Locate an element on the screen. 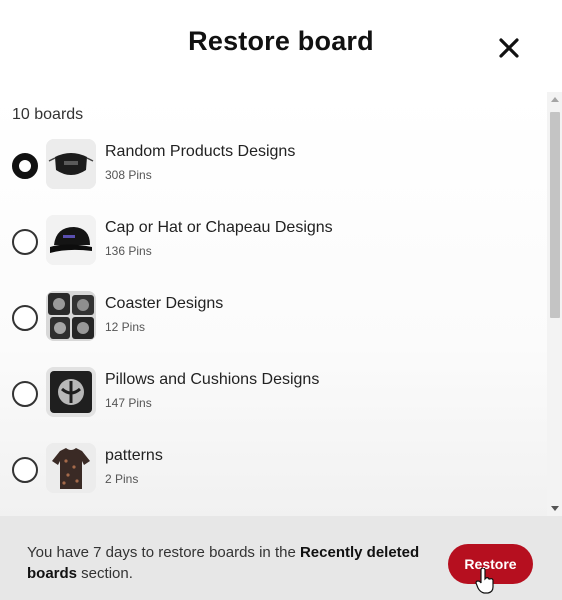 The width and height of the screenshot is (562, 600). board-name: Coaster Designs is located at coordinates (164, 303).